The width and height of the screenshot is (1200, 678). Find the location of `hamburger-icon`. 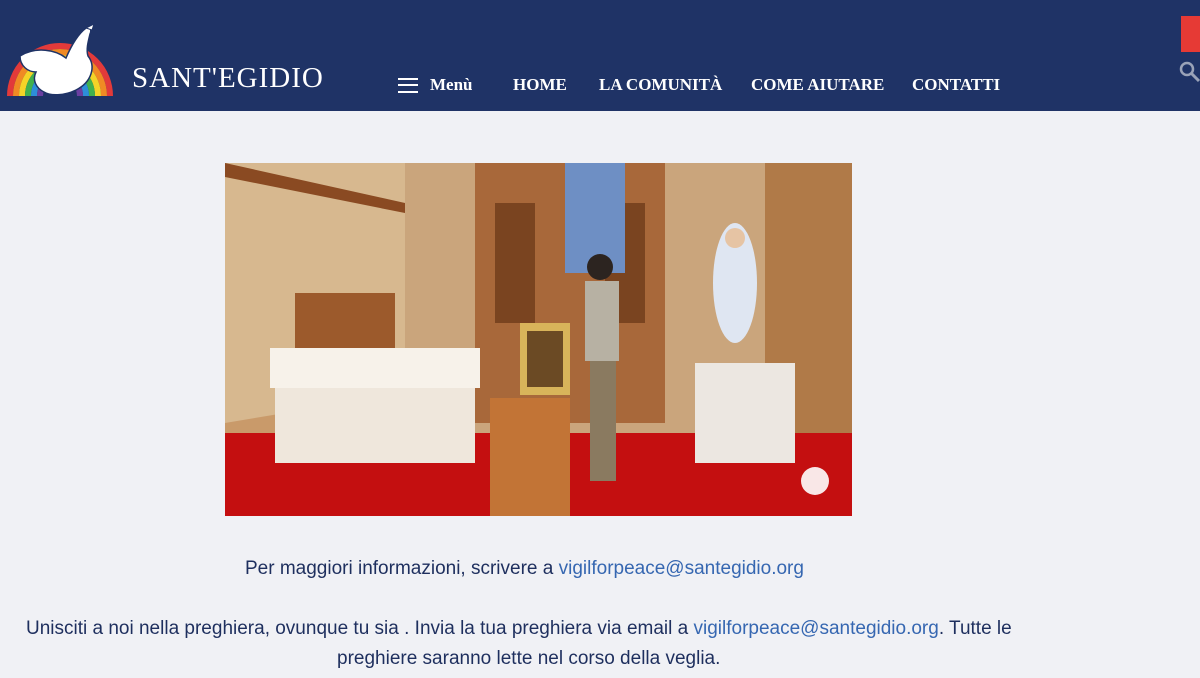

hamburger-icon is located at coordinates (408, 85).